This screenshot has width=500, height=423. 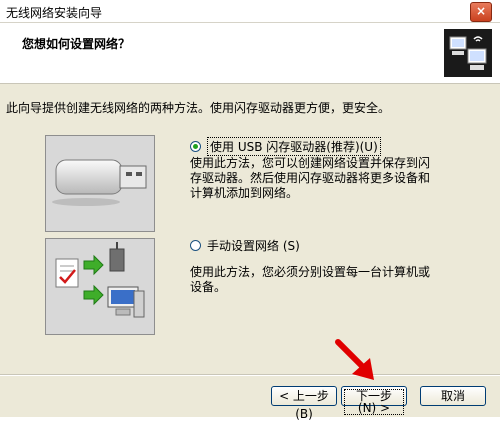 What do you see at coordinates (250, 11) in the screenshot?
I see `title-bar: 无线网络安装向导 ×` at bounding box center [250, 11].